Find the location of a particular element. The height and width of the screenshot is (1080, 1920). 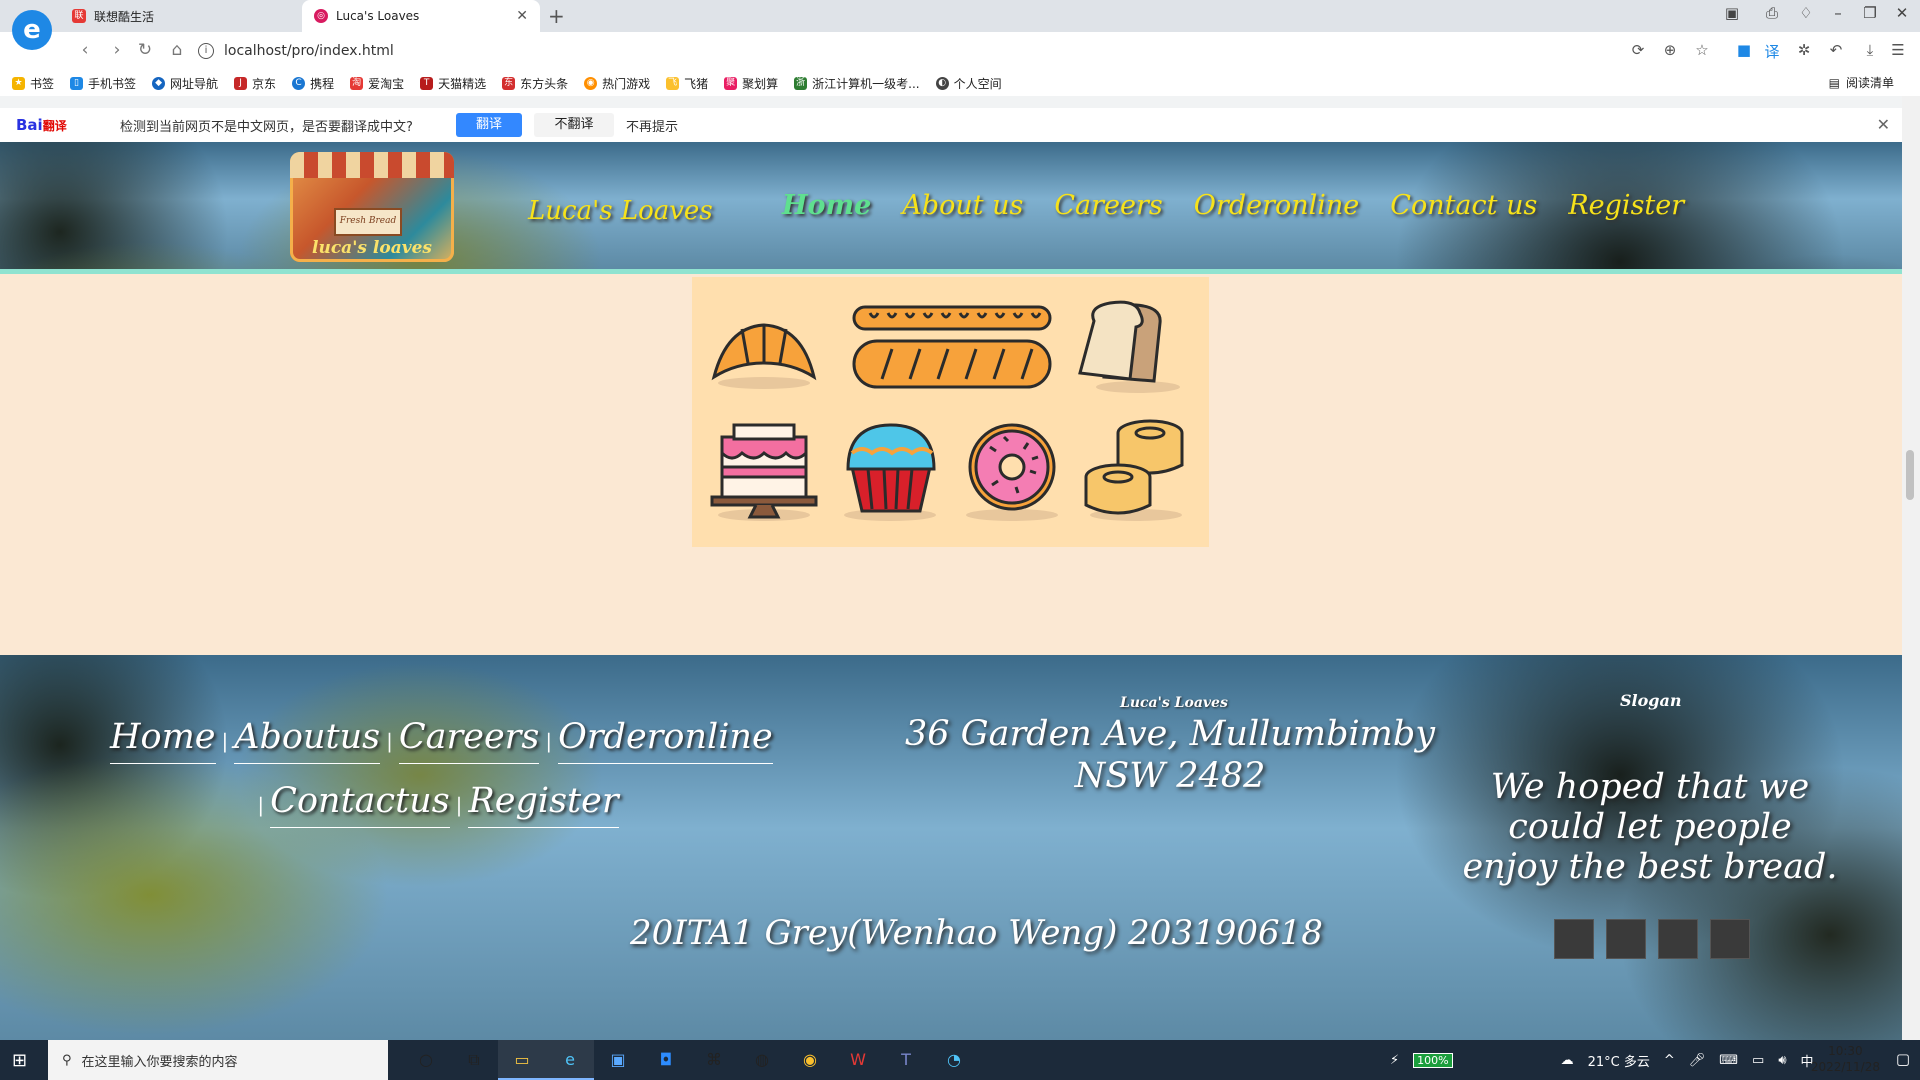

keyboard-icon: ⌨ is located at coordinates (1728, 1060).